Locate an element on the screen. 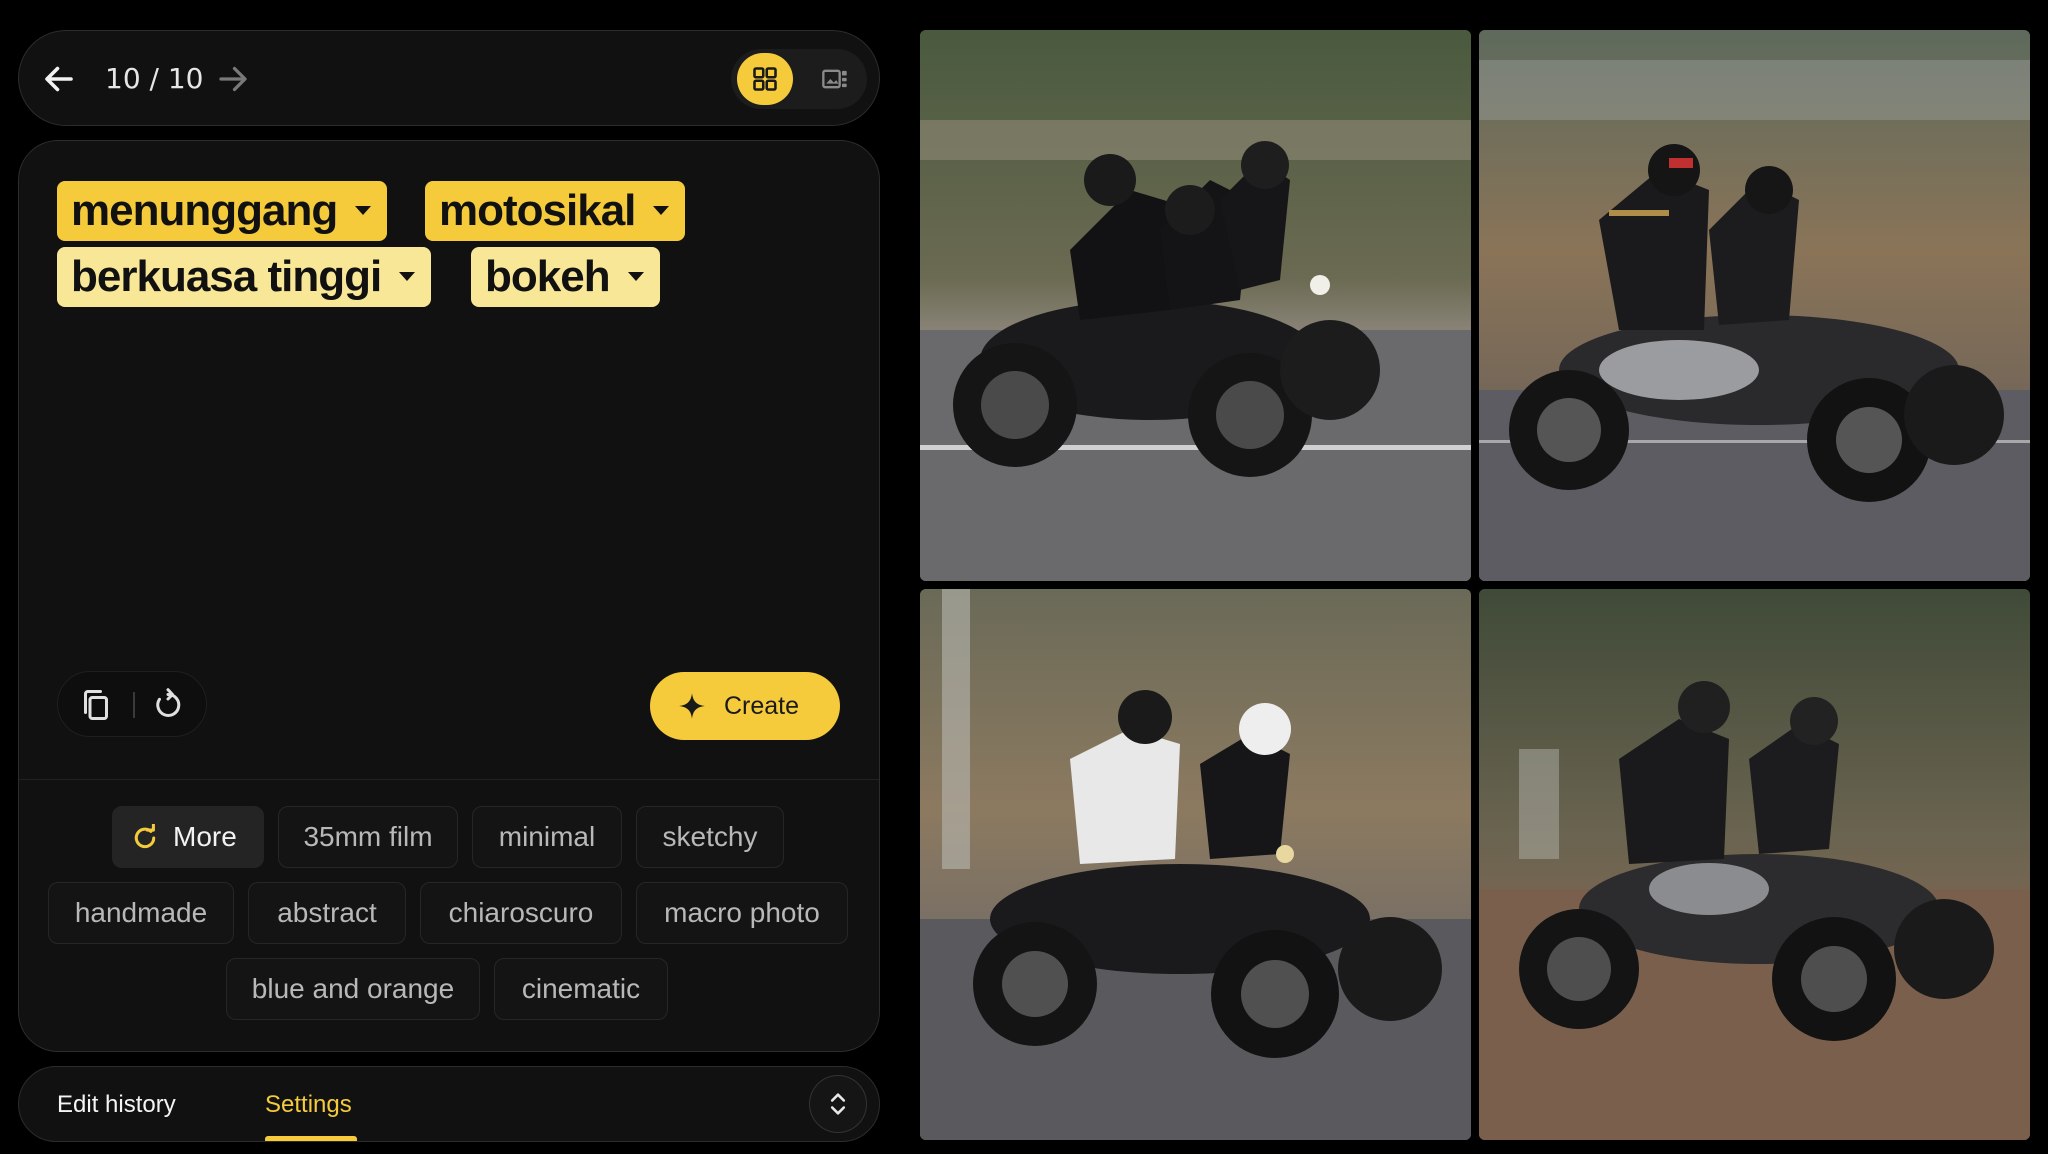  arrow-left-icon is located at coordinates (59, 79).